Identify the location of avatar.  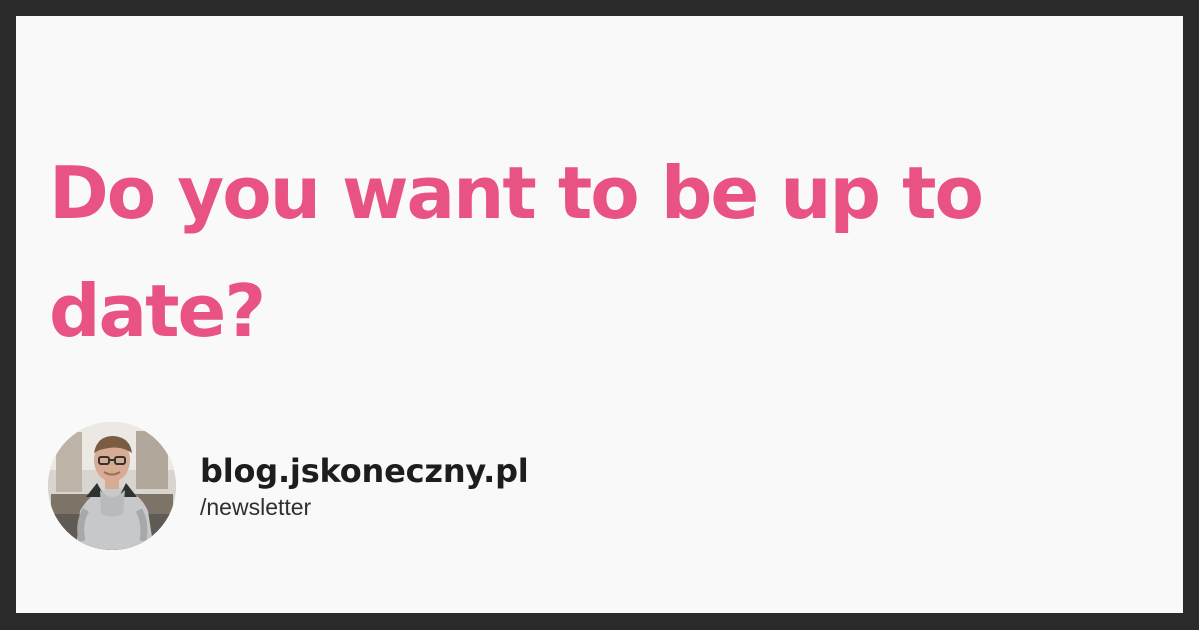
(112, 486).